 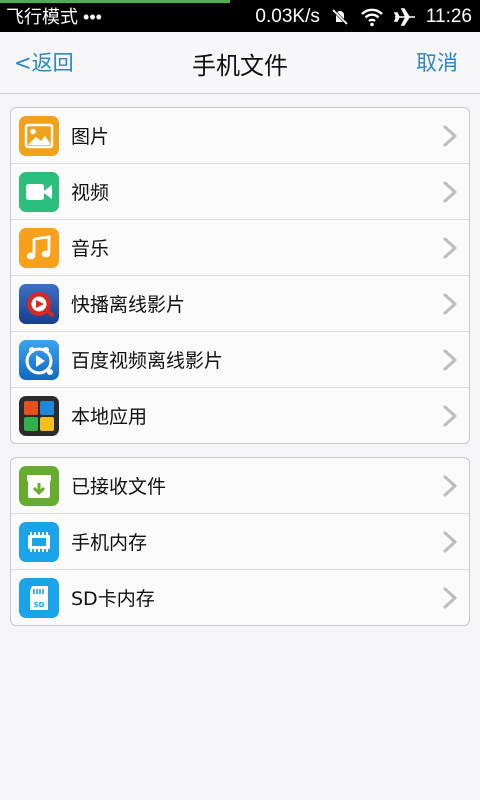 I want to click on clock: 11:26, so click(x=448, y=16).